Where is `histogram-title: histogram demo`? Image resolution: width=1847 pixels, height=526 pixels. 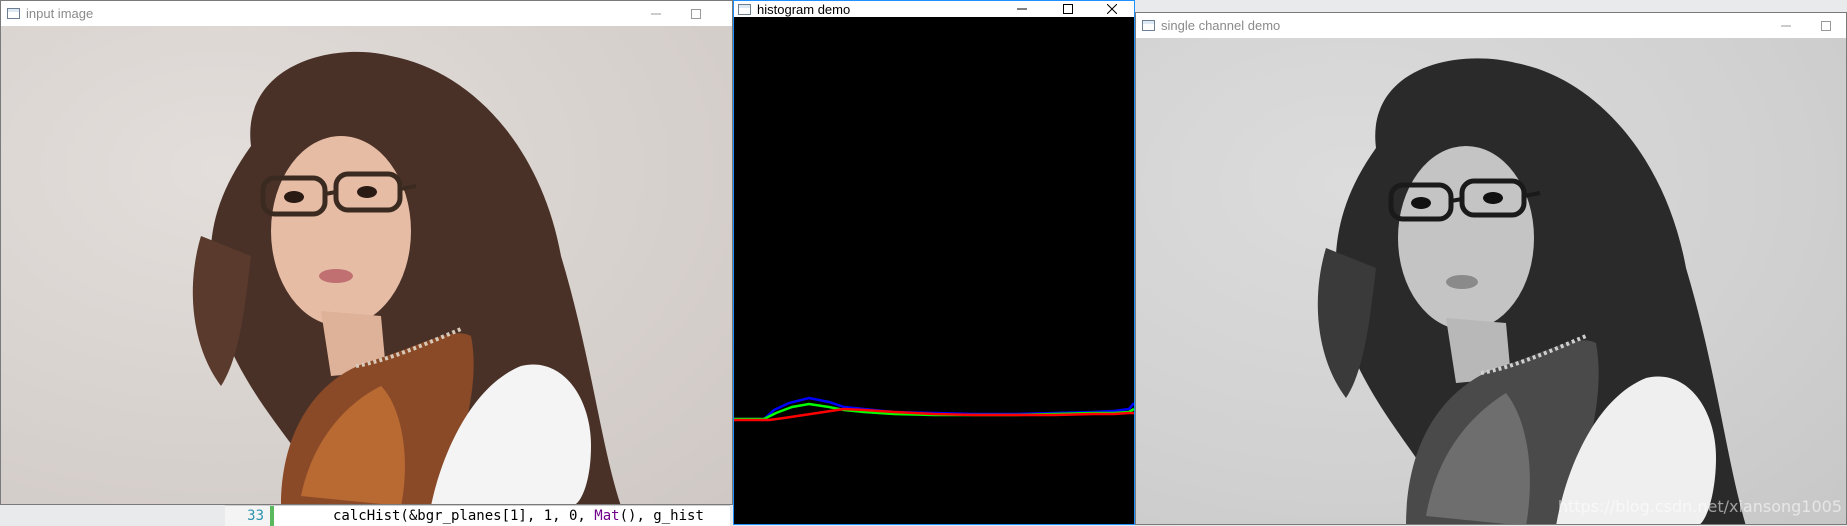 histogram-title: histogram demo is located at coordinates (804, 9).